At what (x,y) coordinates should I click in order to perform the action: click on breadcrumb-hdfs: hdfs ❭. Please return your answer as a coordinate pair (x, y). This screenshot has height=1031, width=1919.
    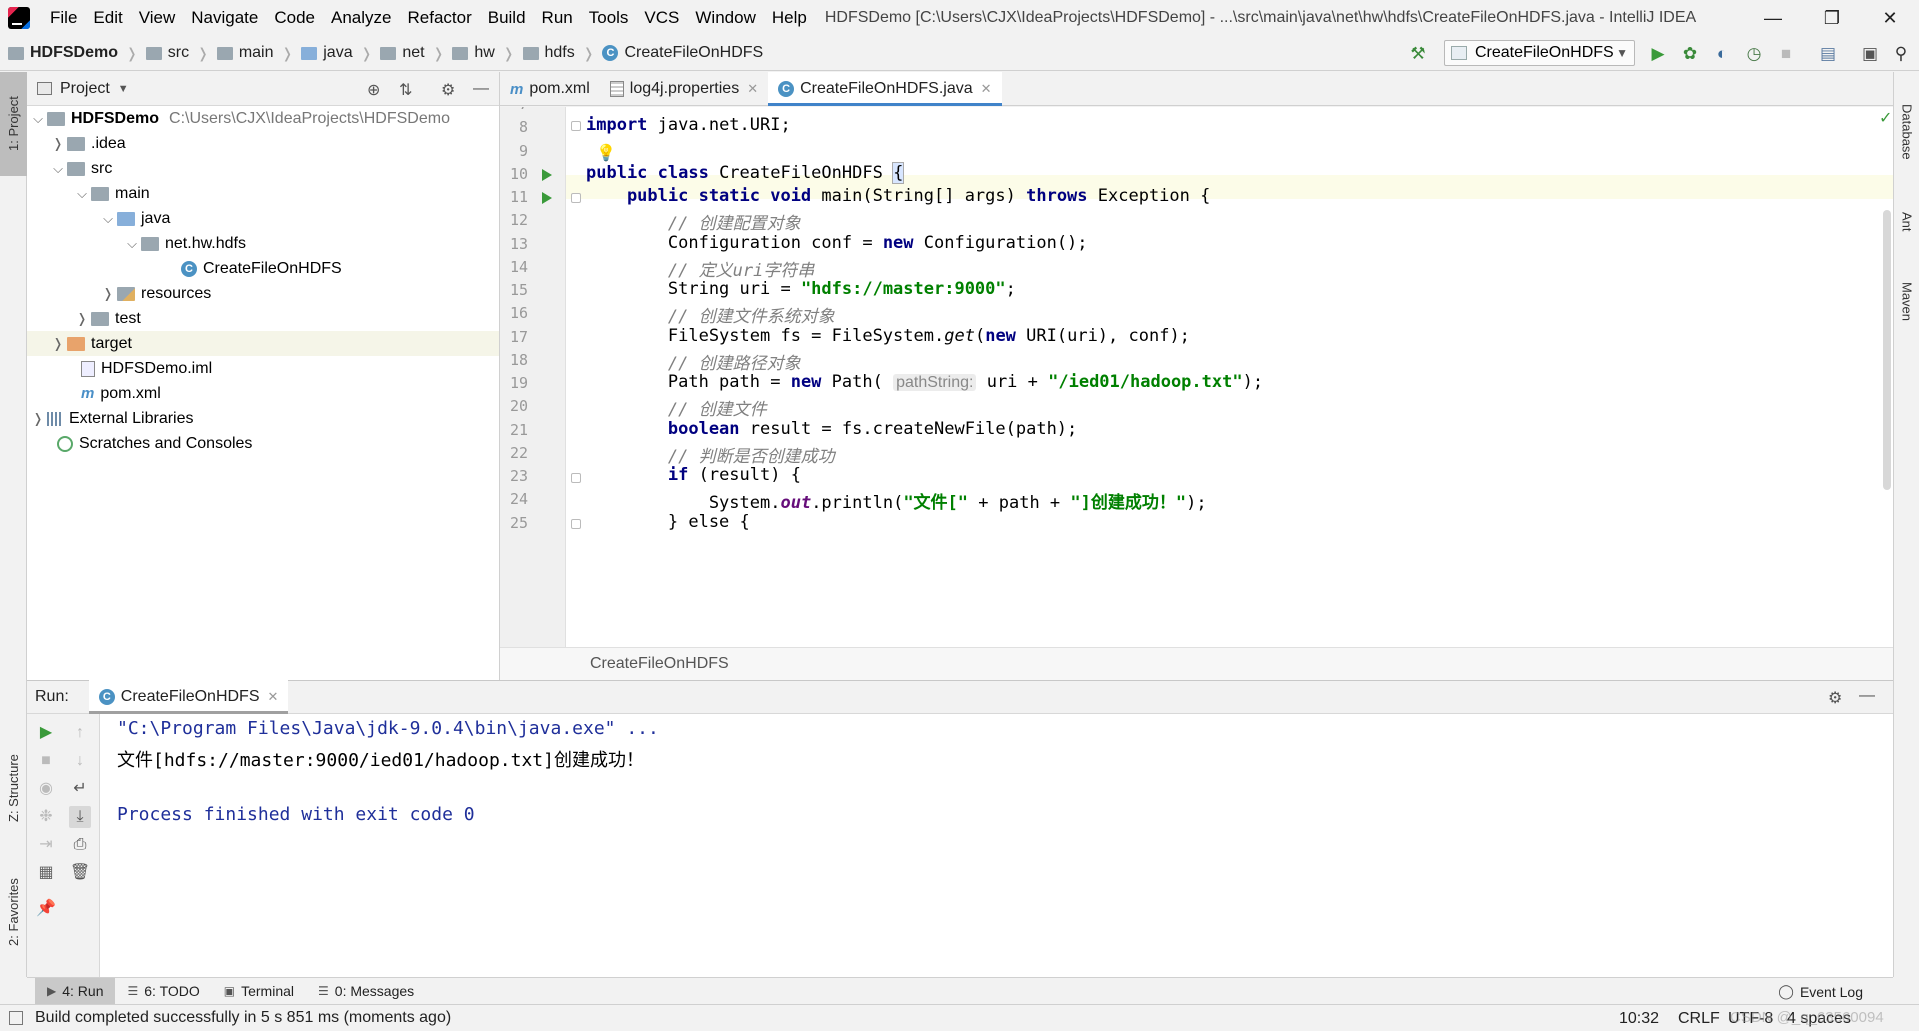
    Looking at the image, I should click on (558, 53).